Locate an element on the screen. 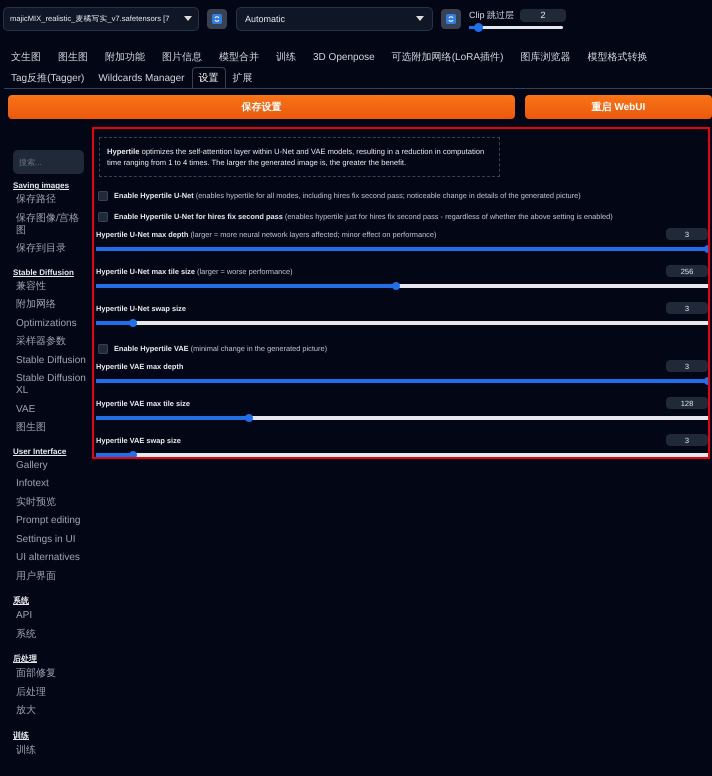  clip-skip-input: 2 is located at coordinates (543, 15).